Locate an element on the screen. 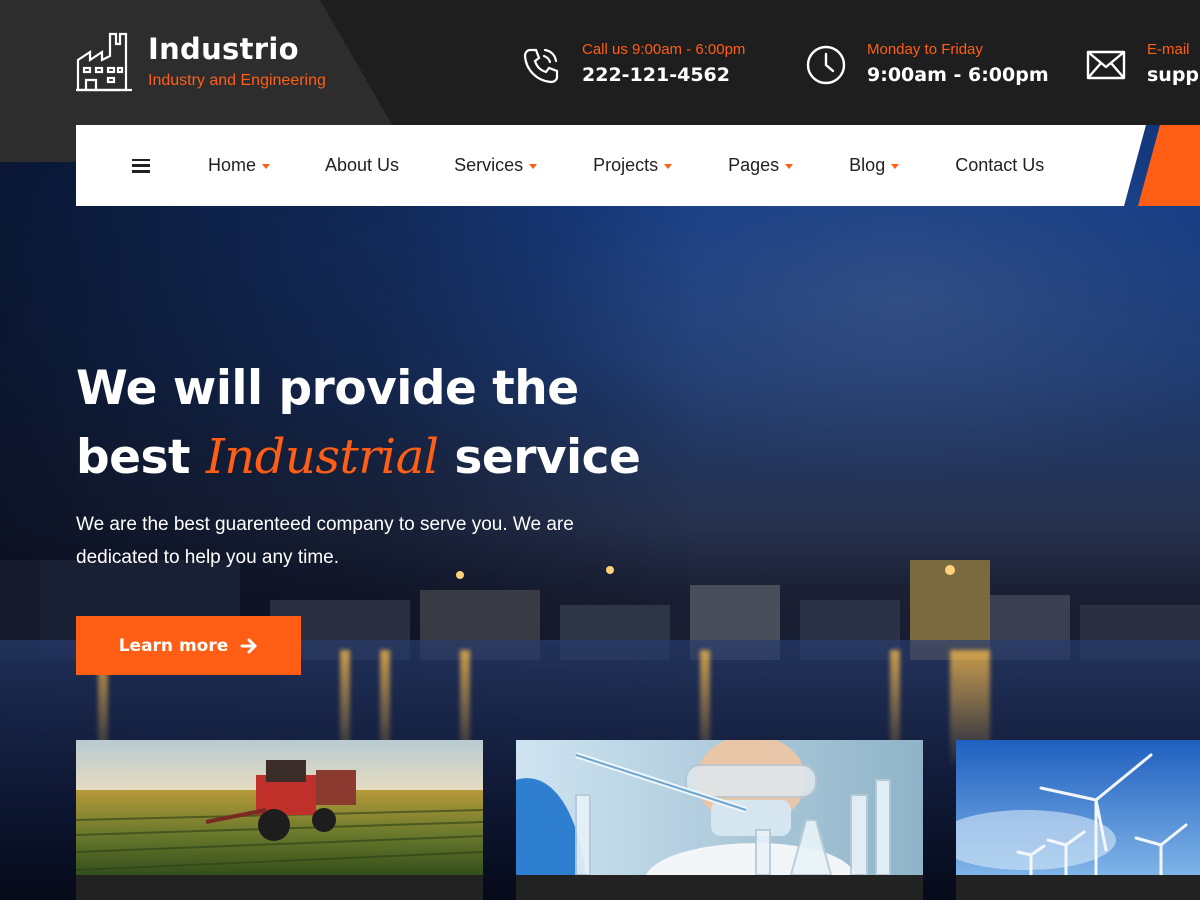  service-card-research is located at coordinates (719, 820).